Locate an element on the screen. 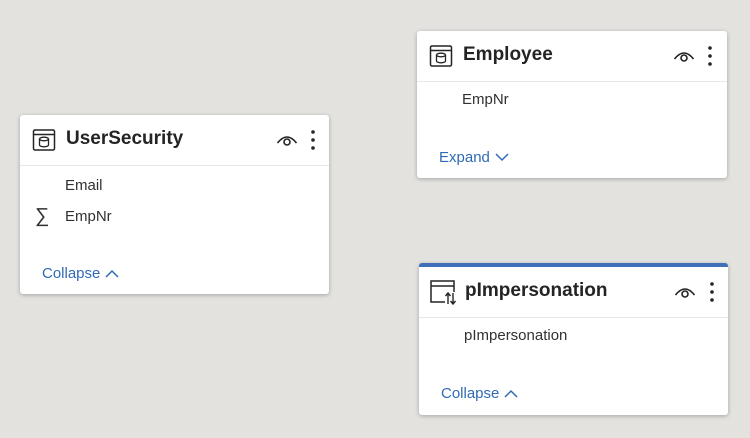 The image size is (750, 438). expand-label: Expand is located at coordinates (464, 157).